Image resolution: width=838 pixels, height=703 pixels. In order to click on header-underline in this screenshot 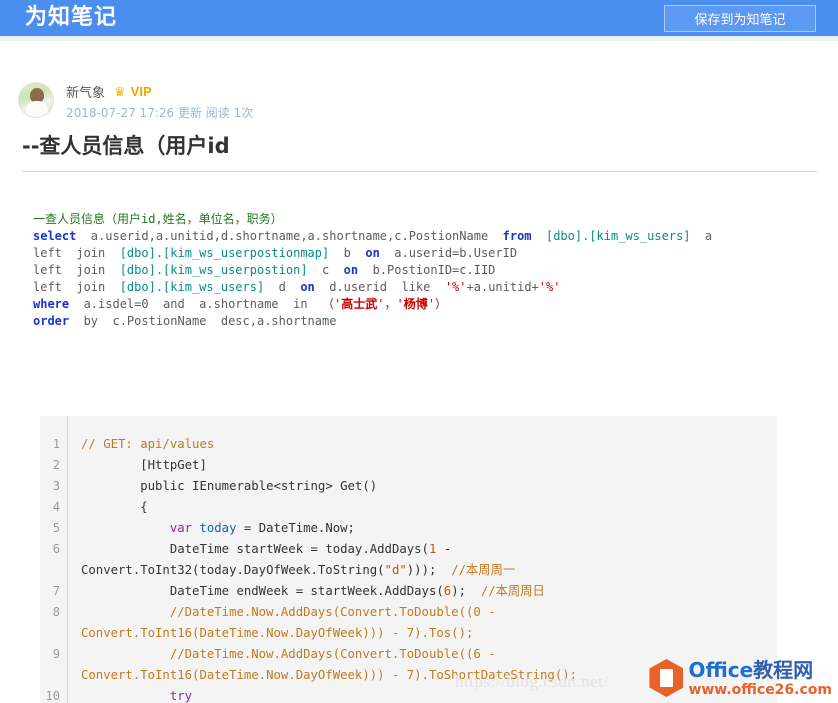, I will do `click(419, 39)`.